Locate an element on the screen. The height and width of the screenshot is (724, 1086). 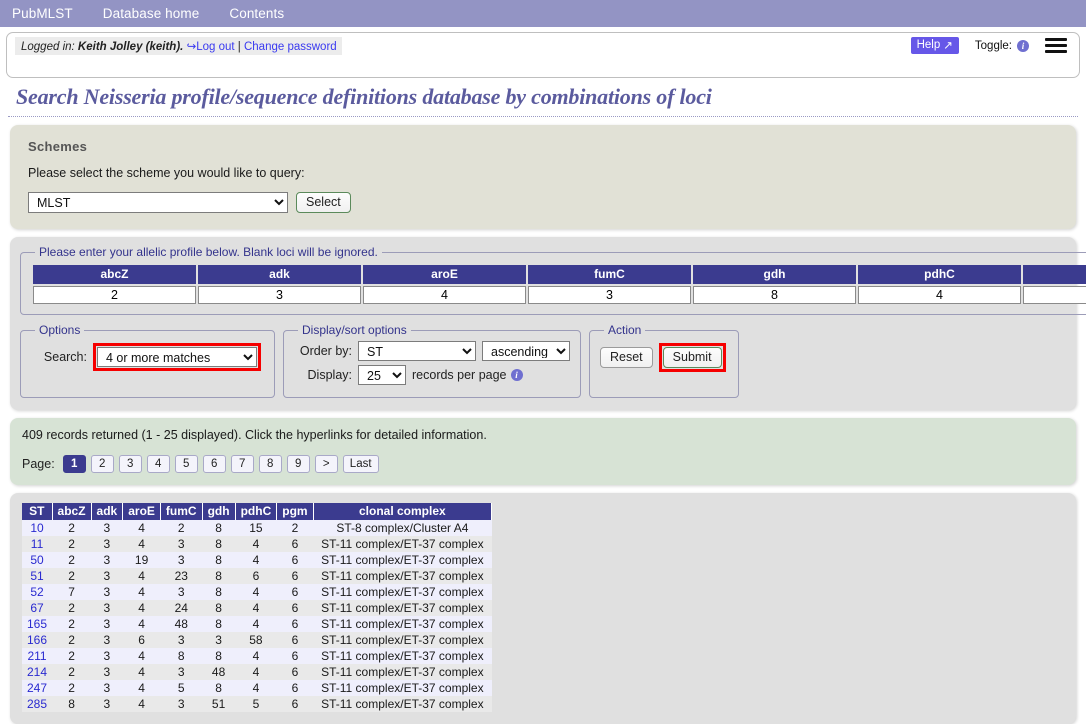
nav-link-contents: Contents is located at coordinates (256, 13).